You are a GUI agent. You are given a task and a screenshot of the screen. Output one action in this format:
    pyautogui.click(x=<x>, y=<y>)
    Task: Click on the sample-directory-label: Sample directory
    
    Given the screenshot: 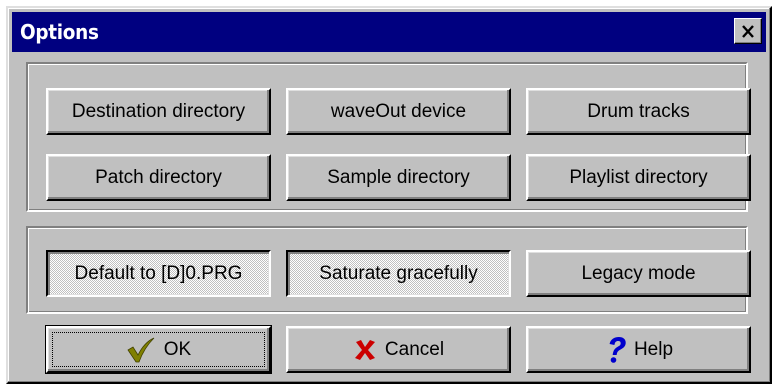 What is the action you would take?
    pyautogui.click(x=398, y=177)
    